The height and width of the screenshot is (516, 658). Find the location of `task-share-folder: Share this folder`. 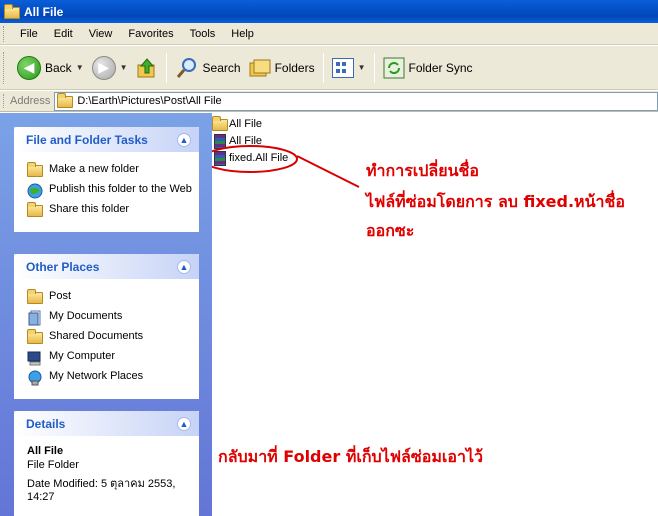

task-share-folder: Share this folder is located at coordinates (109, 210).